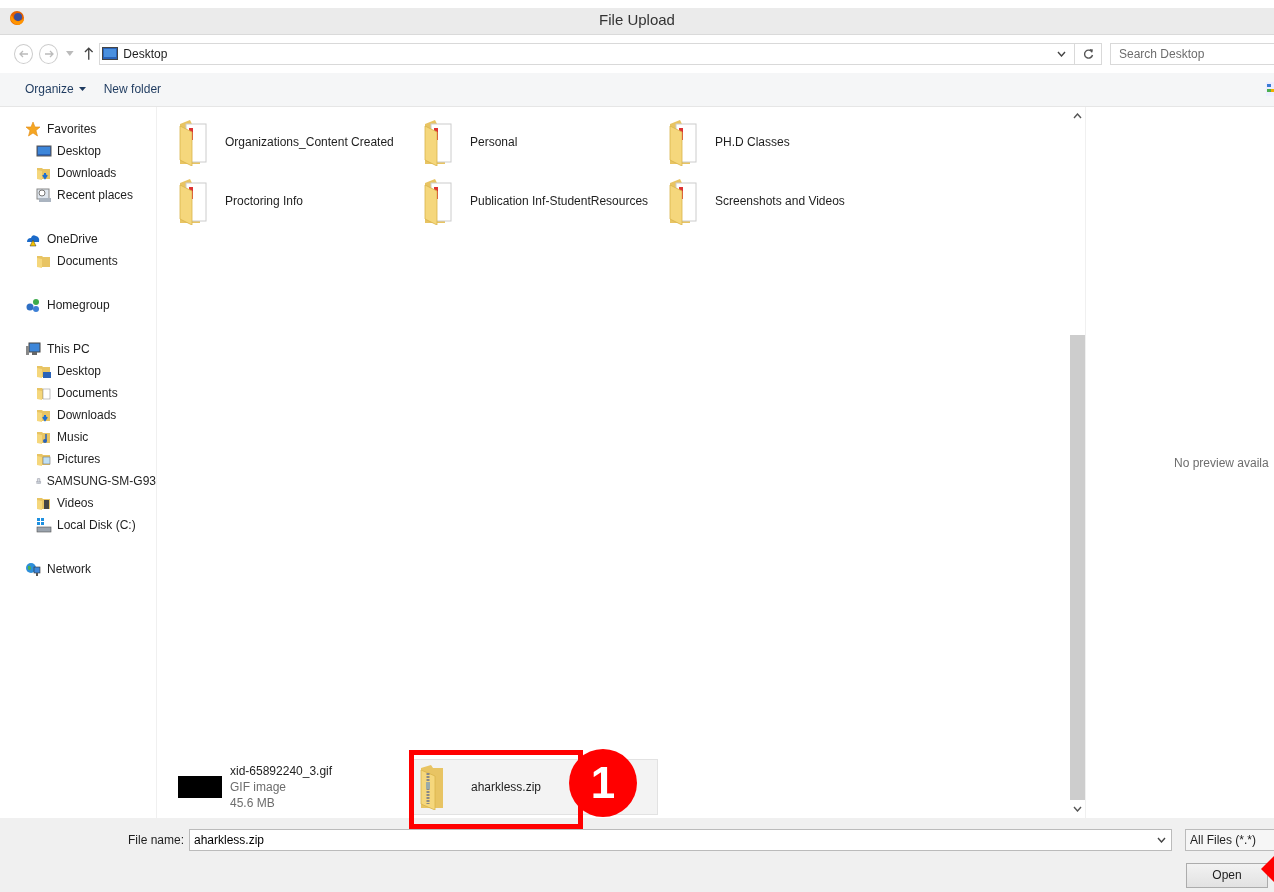 The image size is (1274, 892). Describe the element at coordinates (78, 458) in the screenshot. I see `sidebar-item: Pictures` at that location.